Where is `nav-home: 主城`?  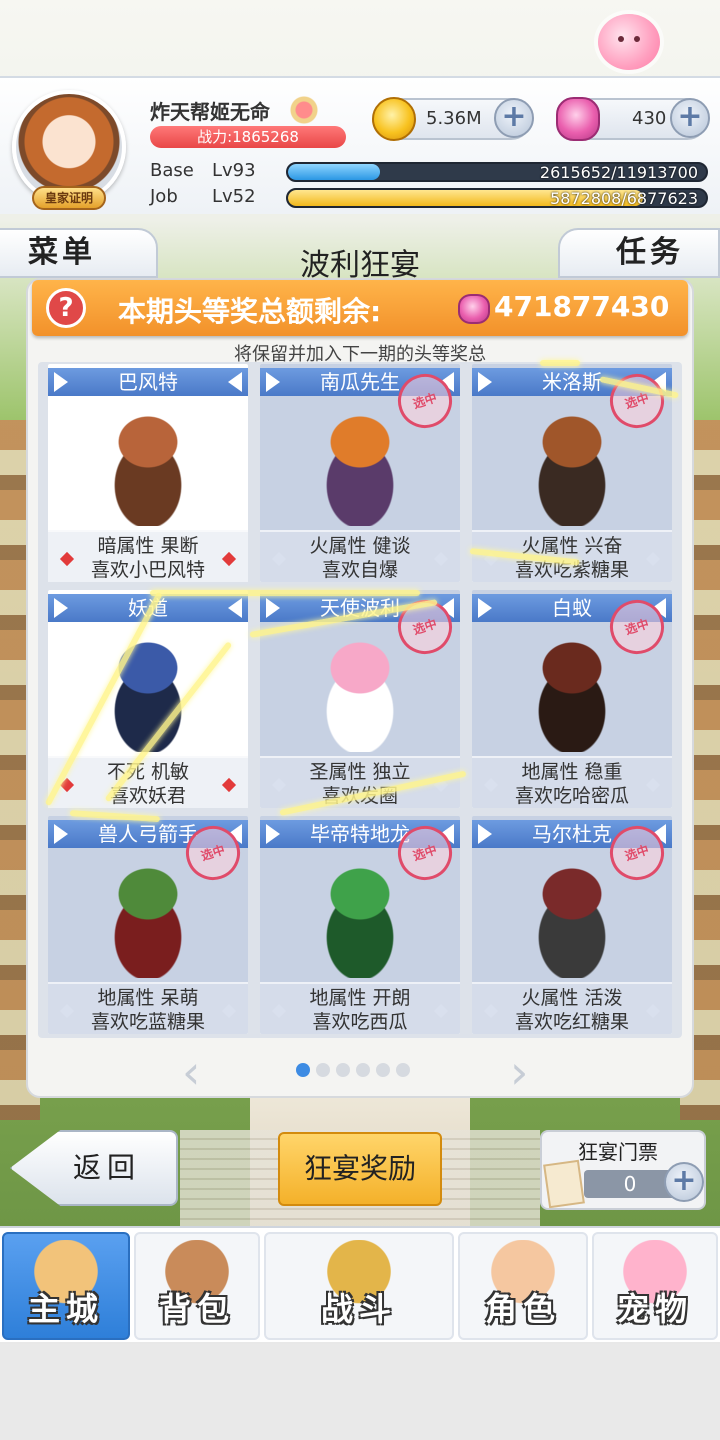 nav-home: 主城 is located at coordinates (66, 1286).